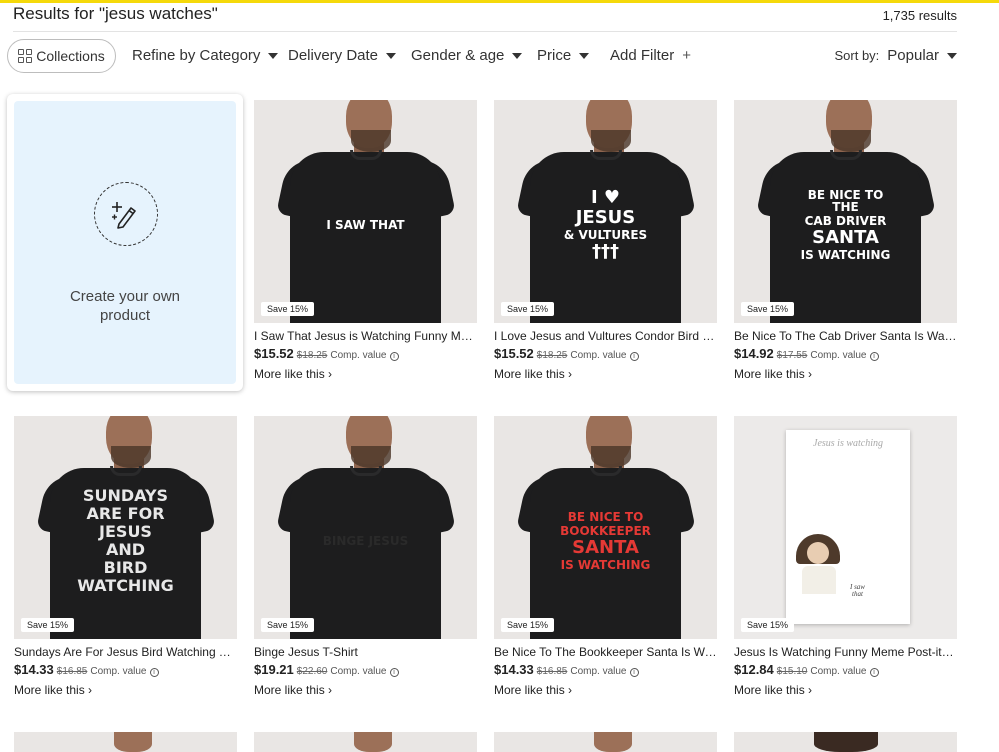 This screenshot has width=999, height=752. Describe the element at coordinates (605, 197) in the screenshot. I see `shirt-print-text: I ♥` at that location.